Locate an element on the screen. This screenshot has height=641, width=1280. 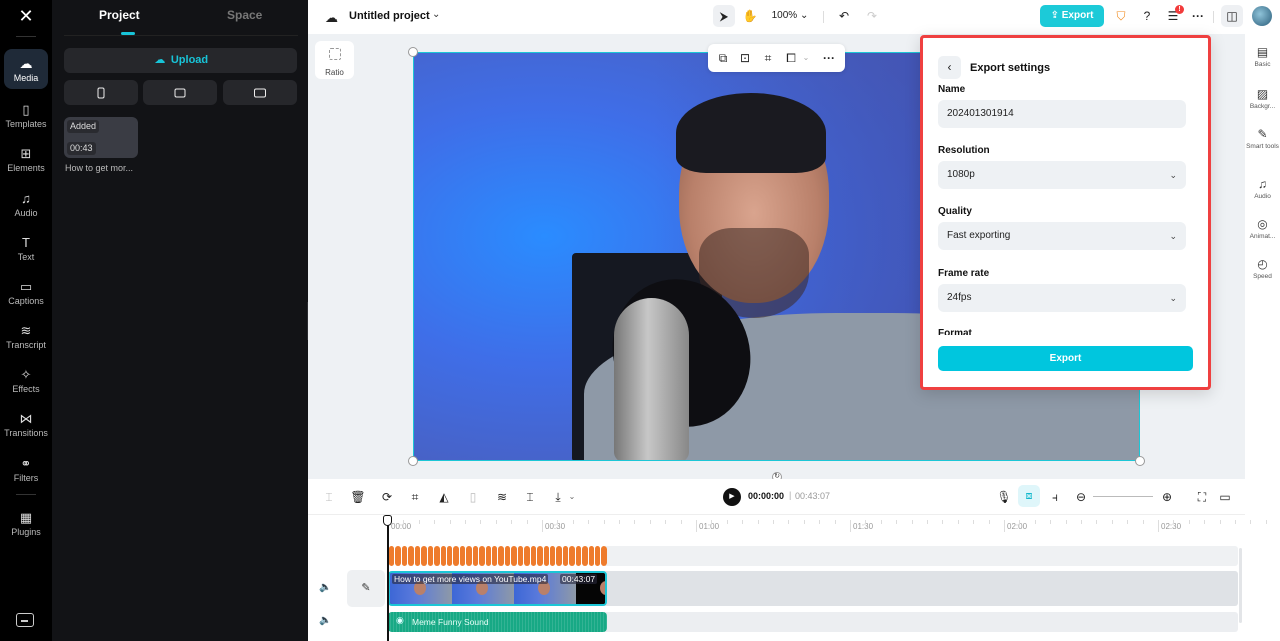
name-input: 202401301914 is located at coordinates (1062, 114).